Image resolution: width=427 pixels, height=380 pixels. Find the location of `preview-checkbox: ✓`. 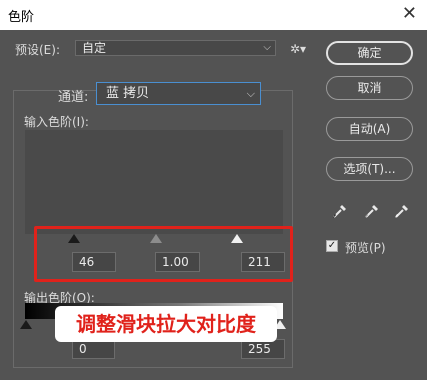

preview-checkbox: ✓ is located at coordinates (332, 246).